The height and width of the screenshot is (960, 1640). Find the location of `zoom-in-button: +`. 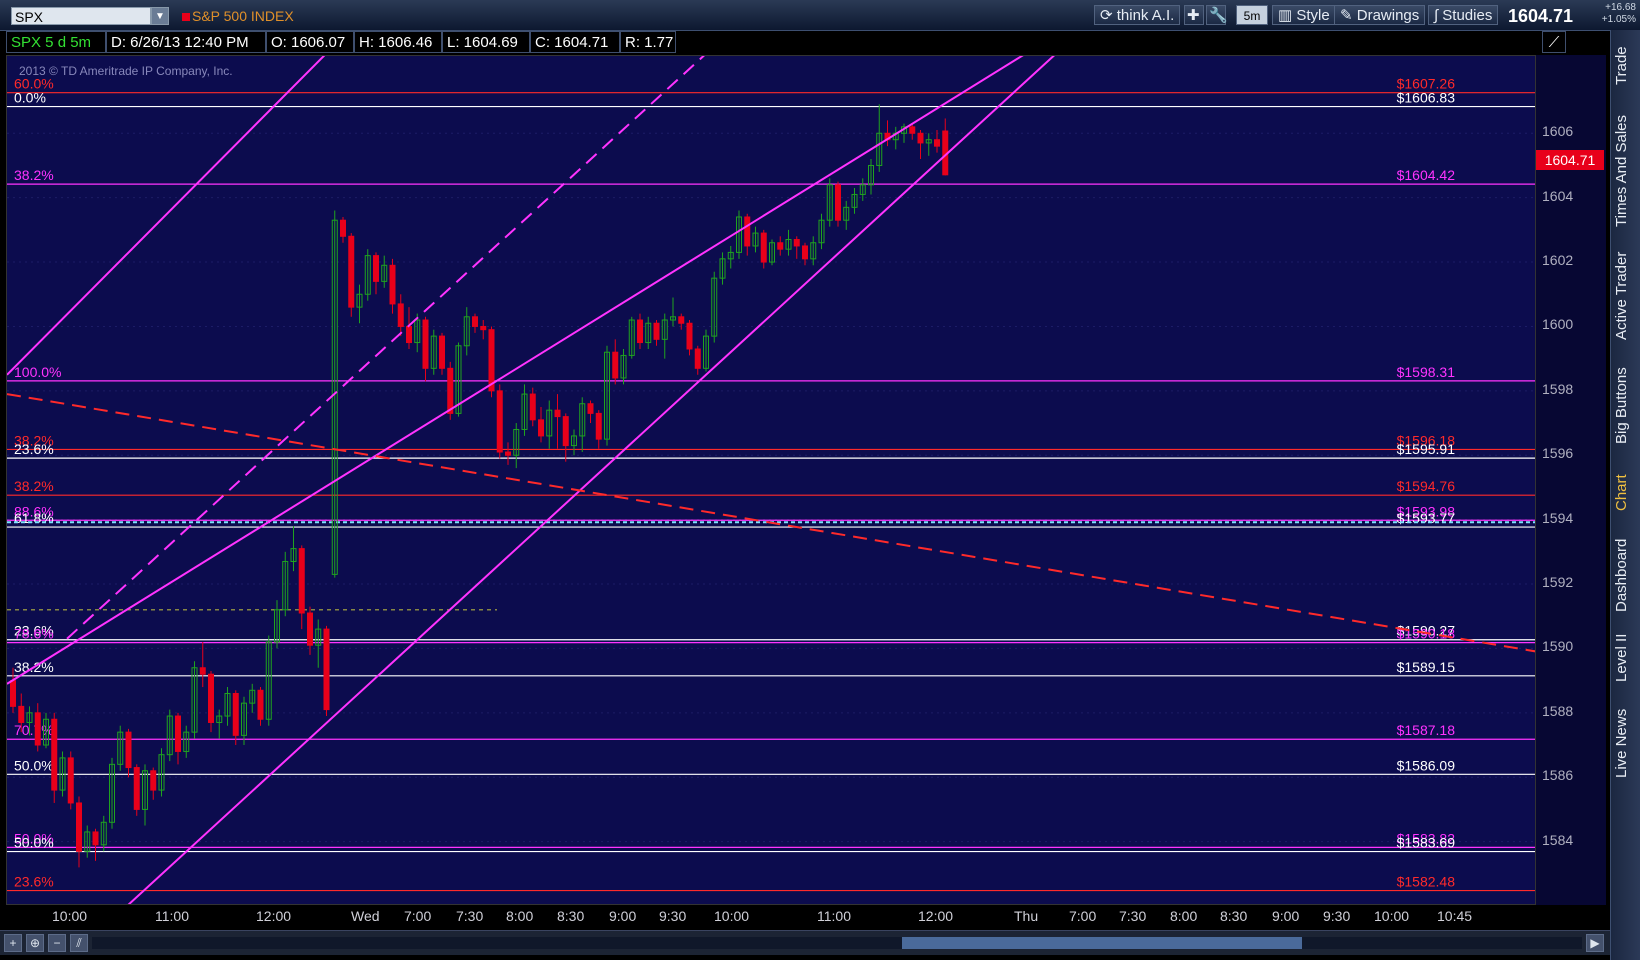

zoom-in-button: + is located at coordinates (13, 943).